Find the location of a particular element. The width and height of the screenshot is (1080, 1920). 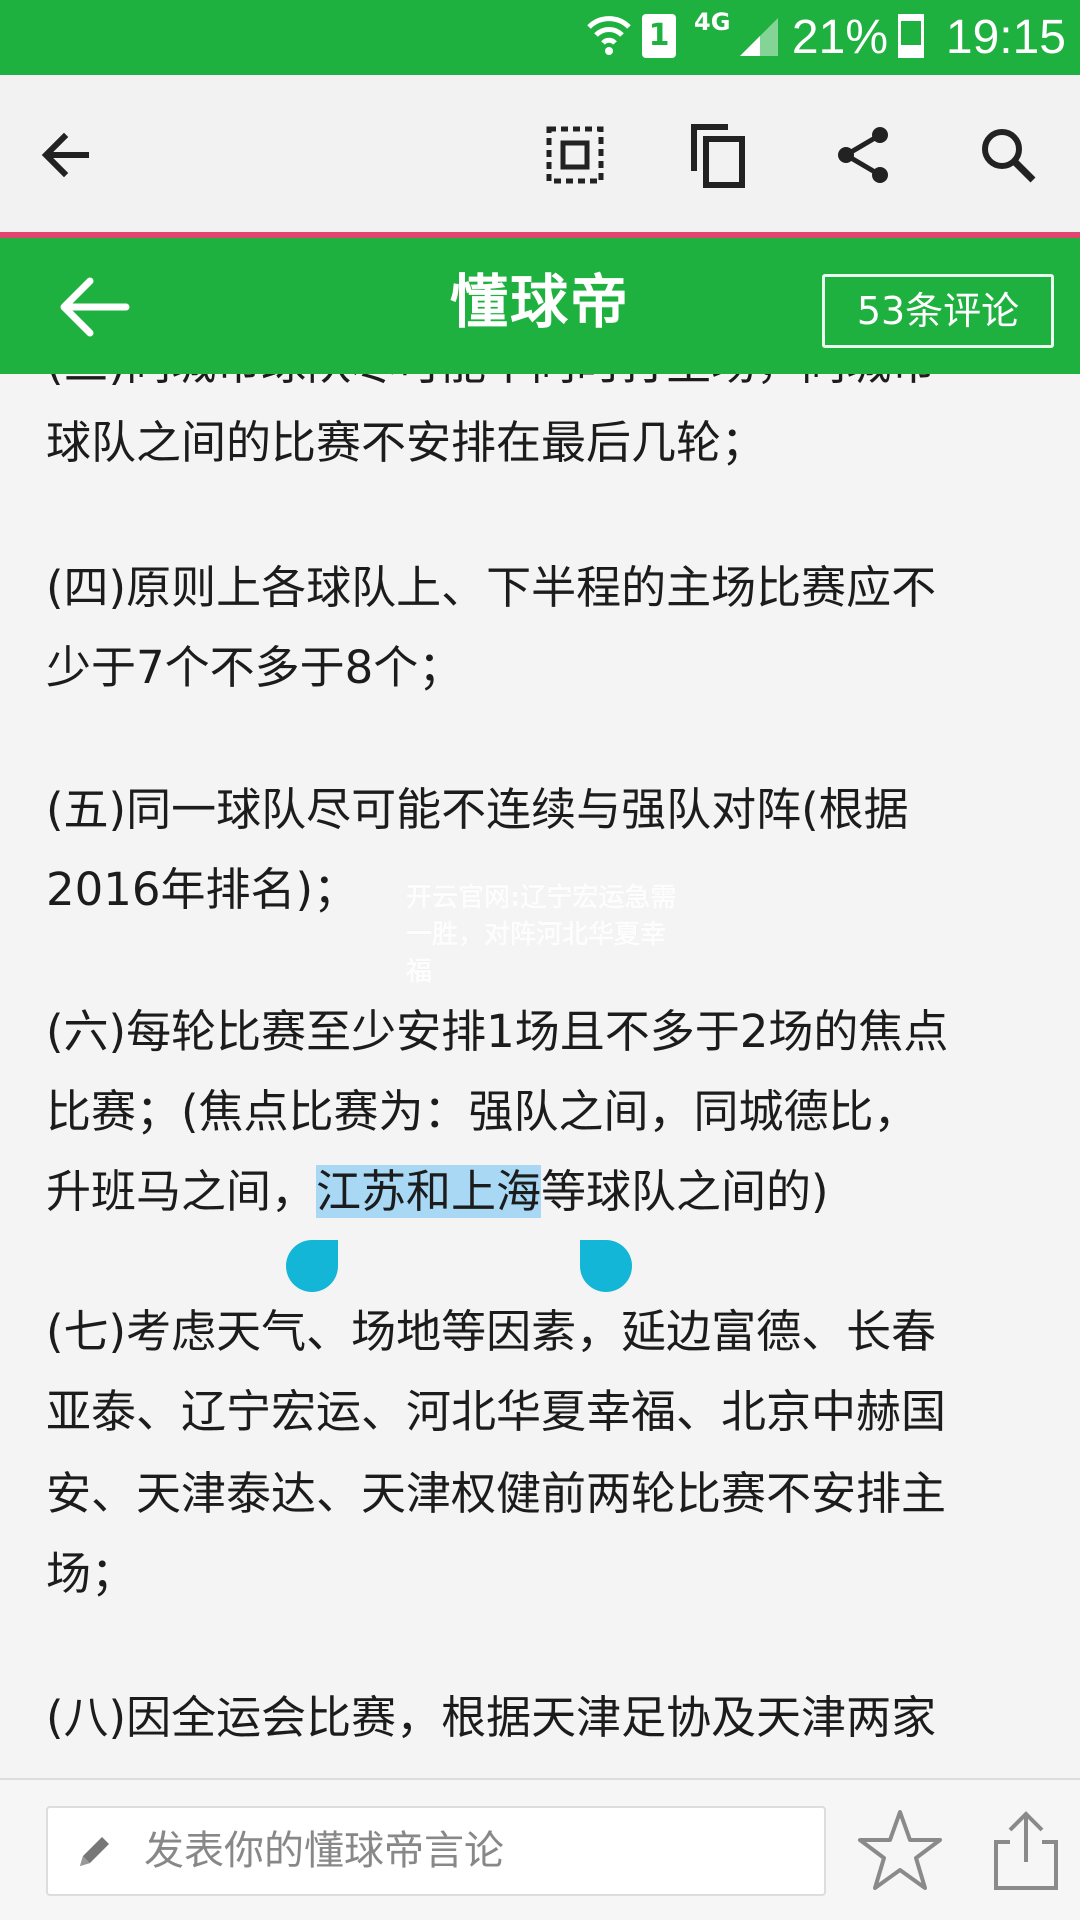

copy-button is located at coordinates (718, 155).